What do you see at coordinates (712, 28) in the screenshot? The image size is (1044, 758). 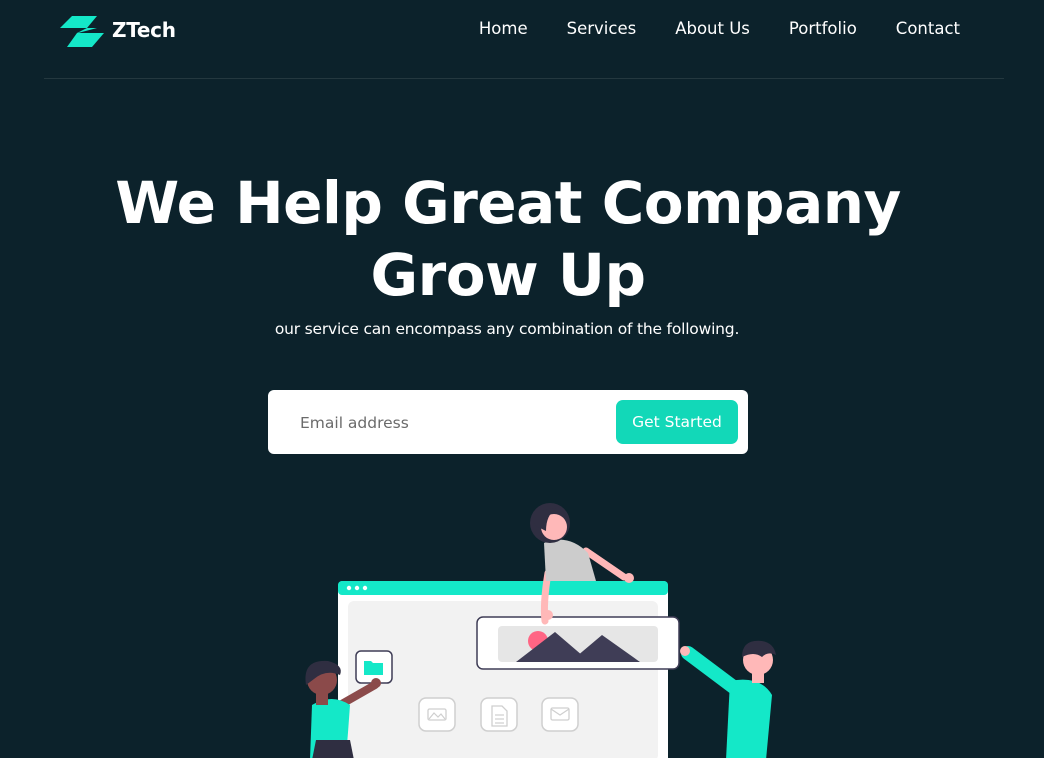 I see `nav-link-about-us: About Us` at bounding box center [712, 28].